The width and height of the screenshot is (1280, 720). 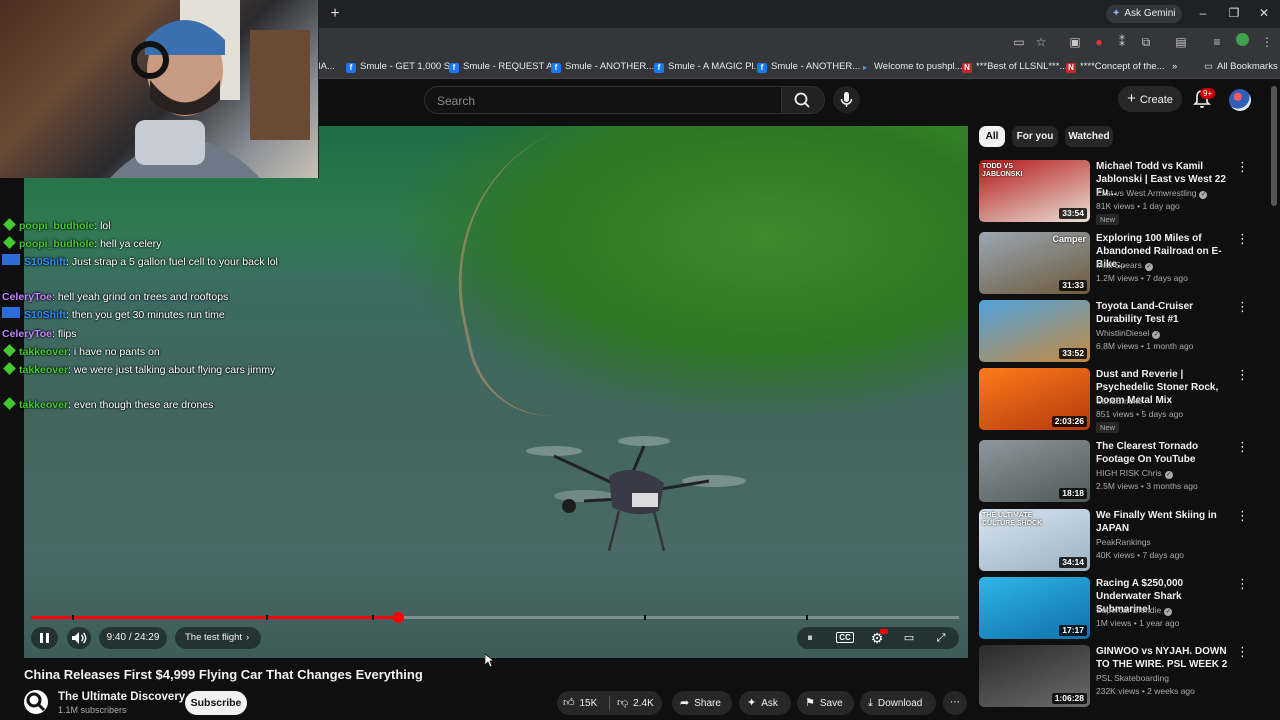 What do you see at coordinates (216, 703) in the screenshot?
I see `subscribe-button: Subscribe` at bounding box center [216, 703].